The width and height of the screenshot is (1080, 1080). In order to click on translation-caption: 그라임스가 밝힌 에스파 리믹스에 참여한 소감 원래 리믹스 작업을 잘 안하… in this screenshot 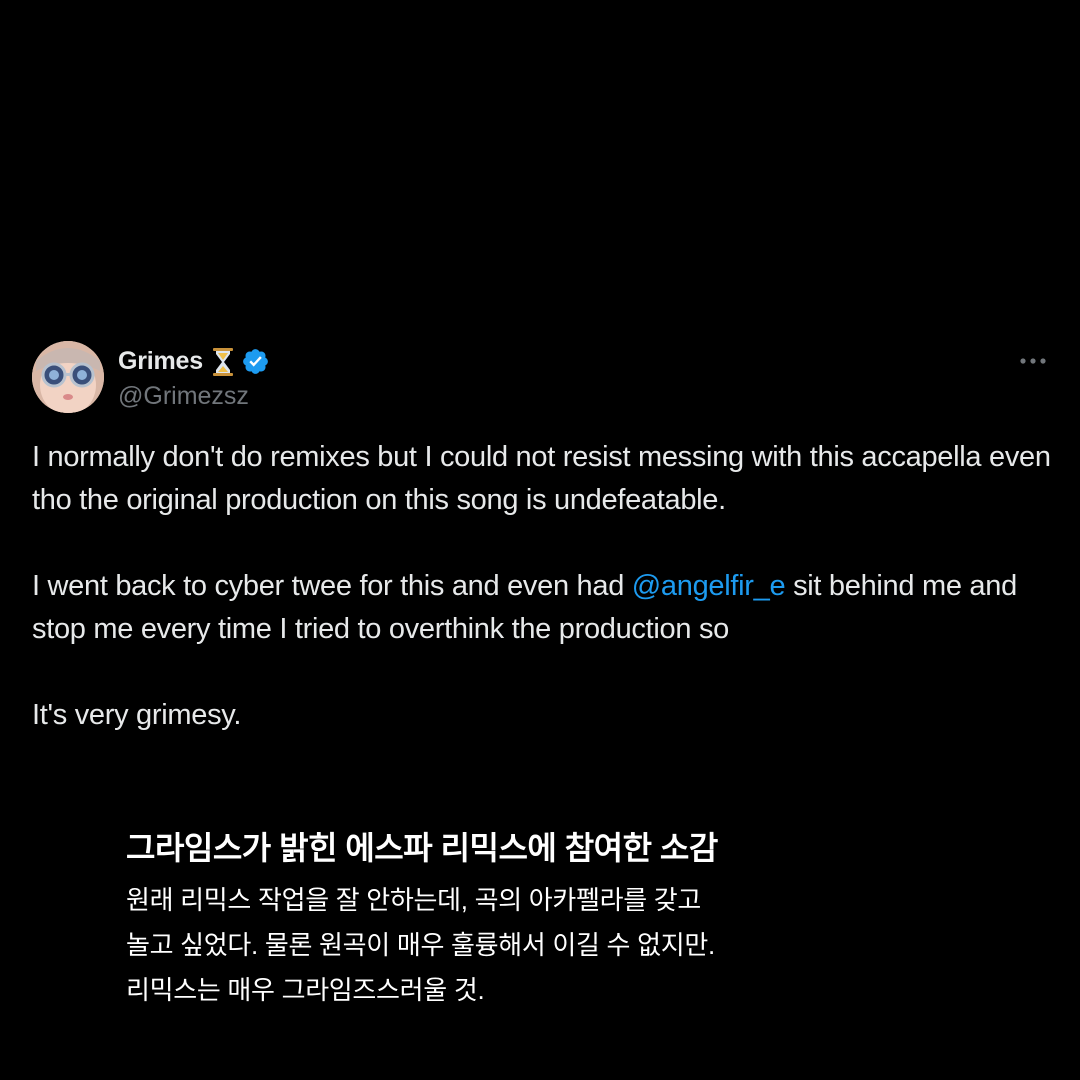, I will do `click(536, 919)`.